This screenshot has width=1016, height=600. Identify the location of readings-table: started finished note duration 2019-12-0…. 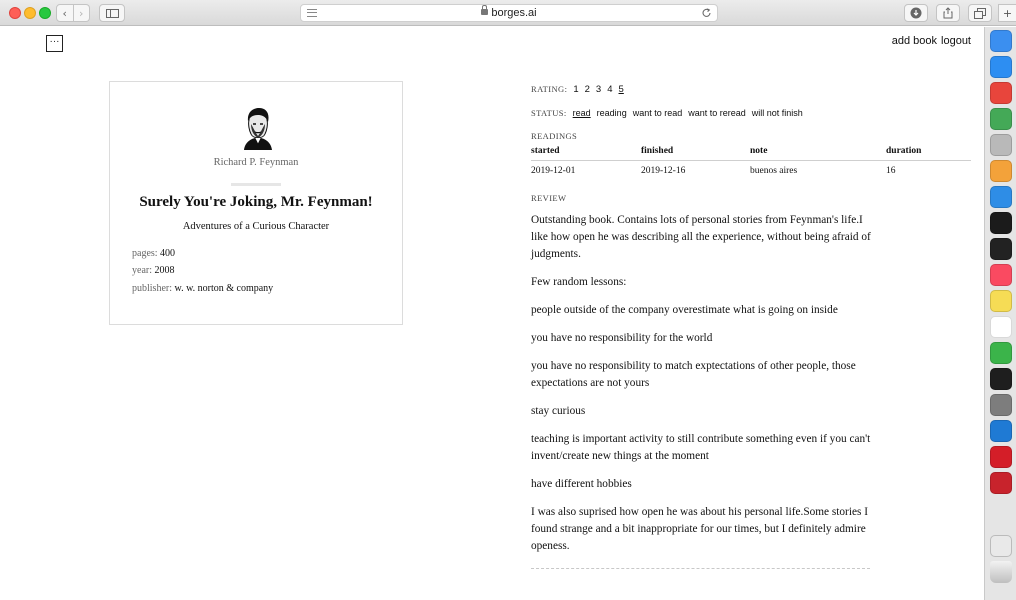
(751, 161).